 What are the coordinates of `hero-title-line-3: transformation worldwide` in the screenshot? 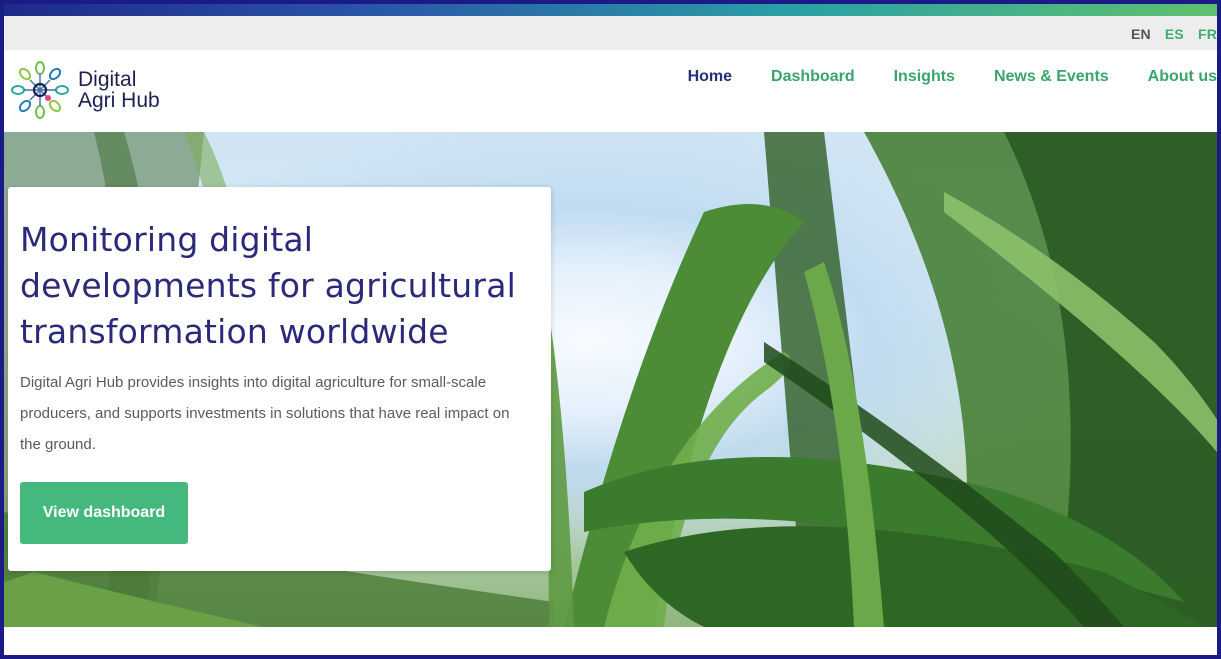 It's located at (234, 331).